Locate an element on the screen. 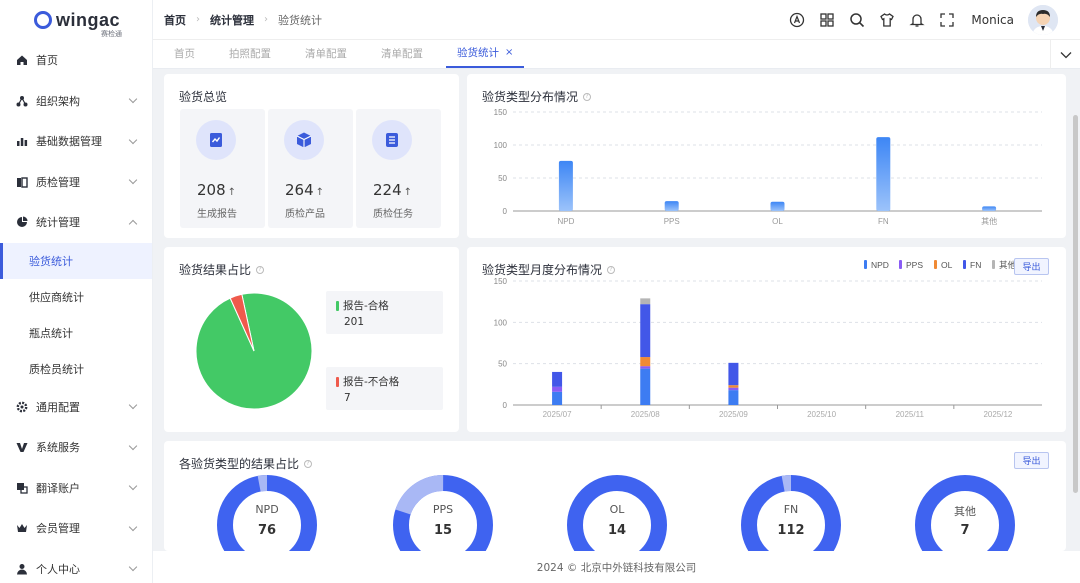 The width and height of the screenshot is (1080, 583). result-ratio-card: 验货结果占比? 报告-合格 201 报告-不合格 7 is located at coordinates (311, 339).